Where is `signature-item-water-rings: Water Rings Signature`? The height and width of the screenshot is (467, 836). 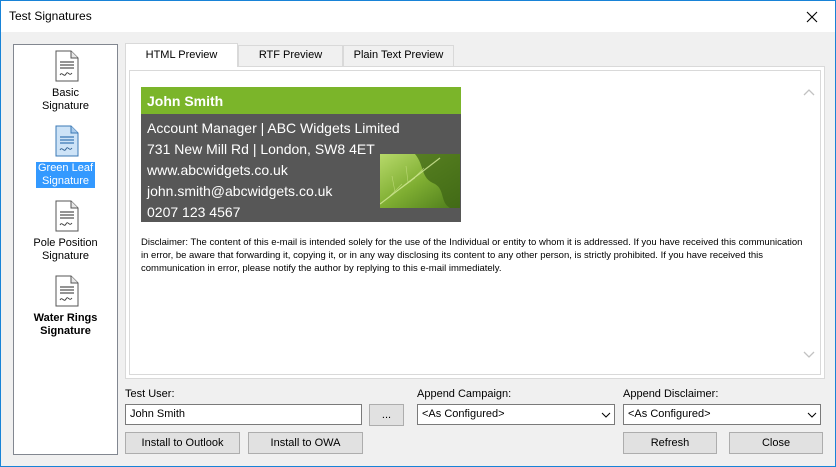
signature-item-water-rings: Water Rings Signature is located at coordinates (65, 306).